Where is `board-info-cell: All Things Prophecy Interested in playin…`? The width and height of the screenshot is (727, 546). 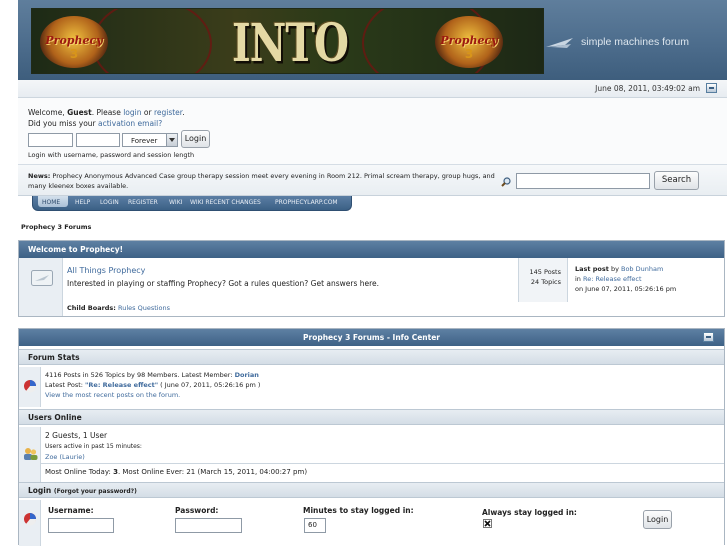
board-info-cell: All Things Prophecy Interested in playin… is located at coordinates (290, 280).